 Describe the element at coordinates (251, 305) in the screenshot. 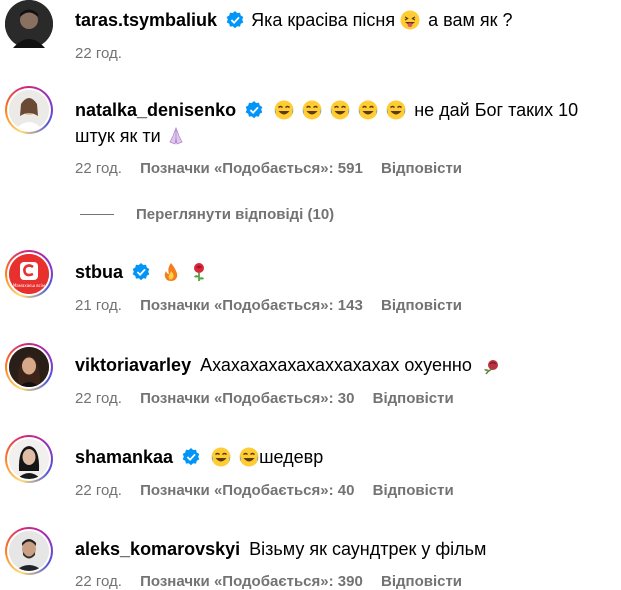

I see `likes-count: Позначки «Подобається»: 143` at that location.